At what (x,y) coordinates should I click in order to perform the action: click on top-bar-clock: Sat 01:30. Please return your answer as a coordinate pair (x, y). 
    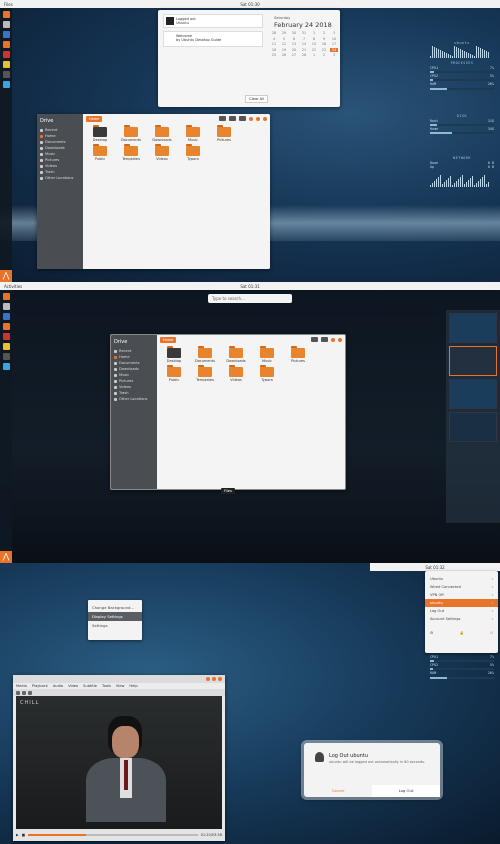
    Looking at the image, I should click on (250, 4).